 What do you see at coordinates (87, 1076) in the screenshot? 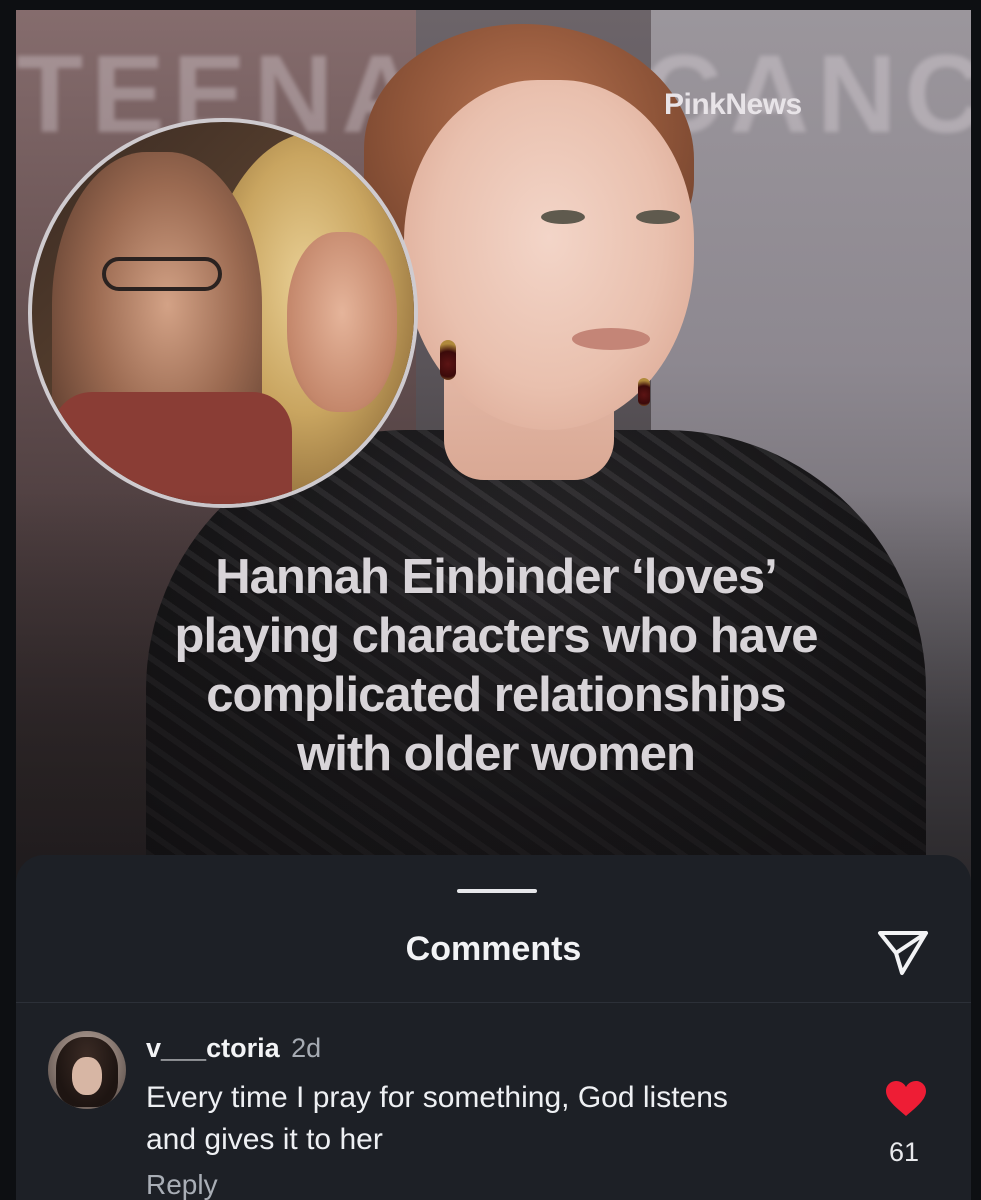
I see `avatar-face` at bounding box center [87, 1076].